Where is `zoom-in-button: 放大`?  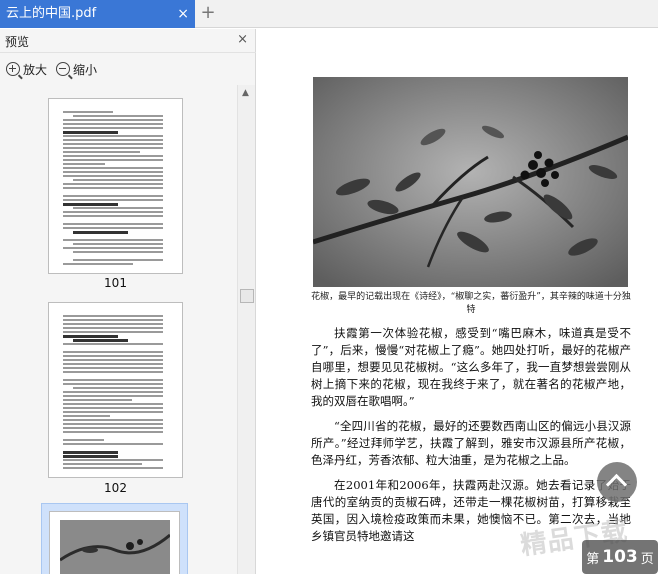 zoom-in-button: 放大 is located at coordinates (26, 69).